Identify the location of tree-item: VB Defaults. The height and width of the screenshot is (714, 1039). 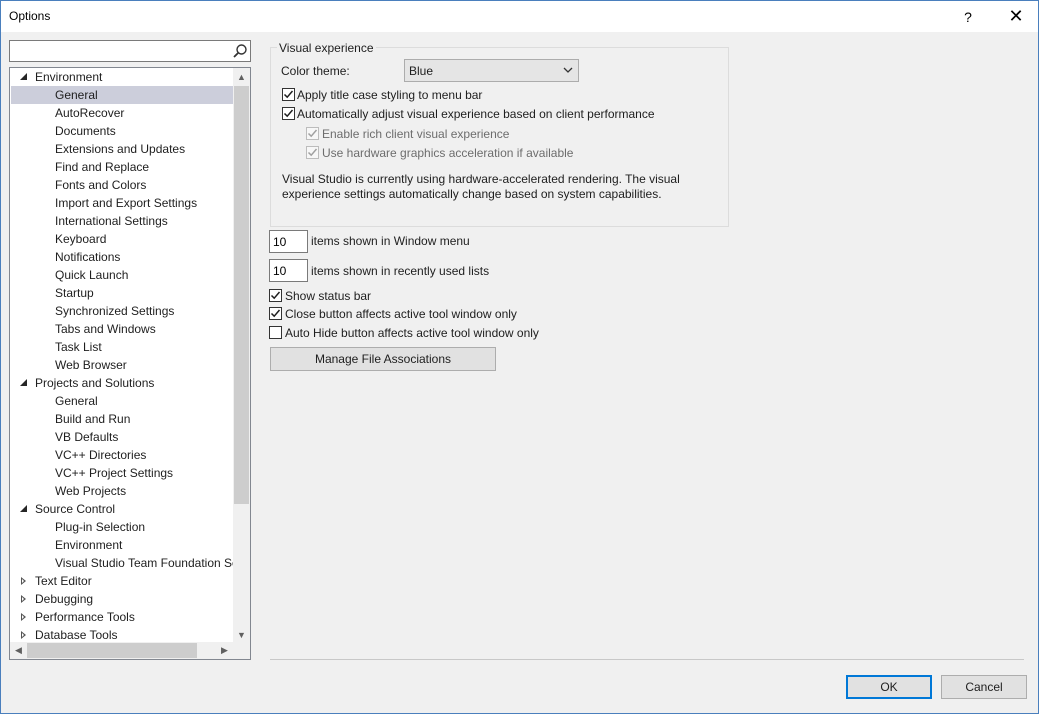
(122, 437).